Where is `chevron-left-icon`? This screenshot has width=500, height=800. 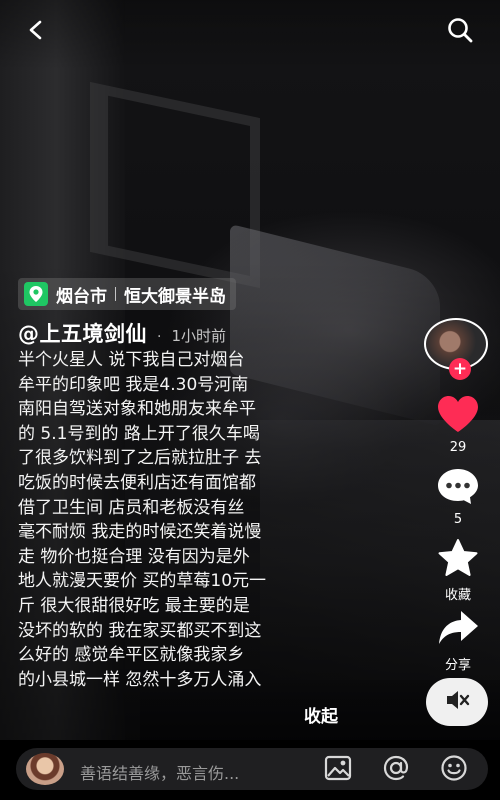 chevron-left-icon is located at coordinates (36, 32).